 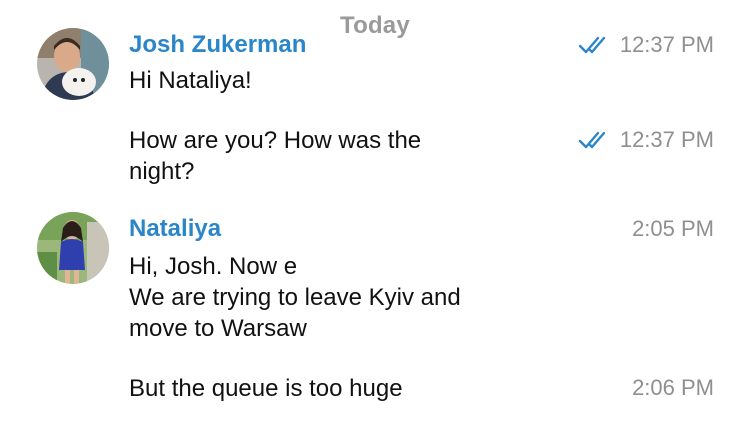 I want to click on date-separator: Today, so click(x=375, y=25).